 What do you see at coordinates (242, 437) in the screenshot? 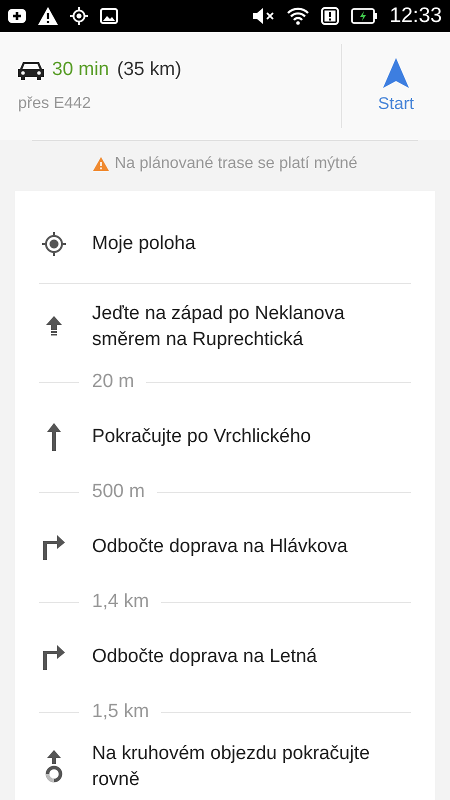
I see `direction-step: Pokračujte po Vrchlického` at bounding box center [242, 437].